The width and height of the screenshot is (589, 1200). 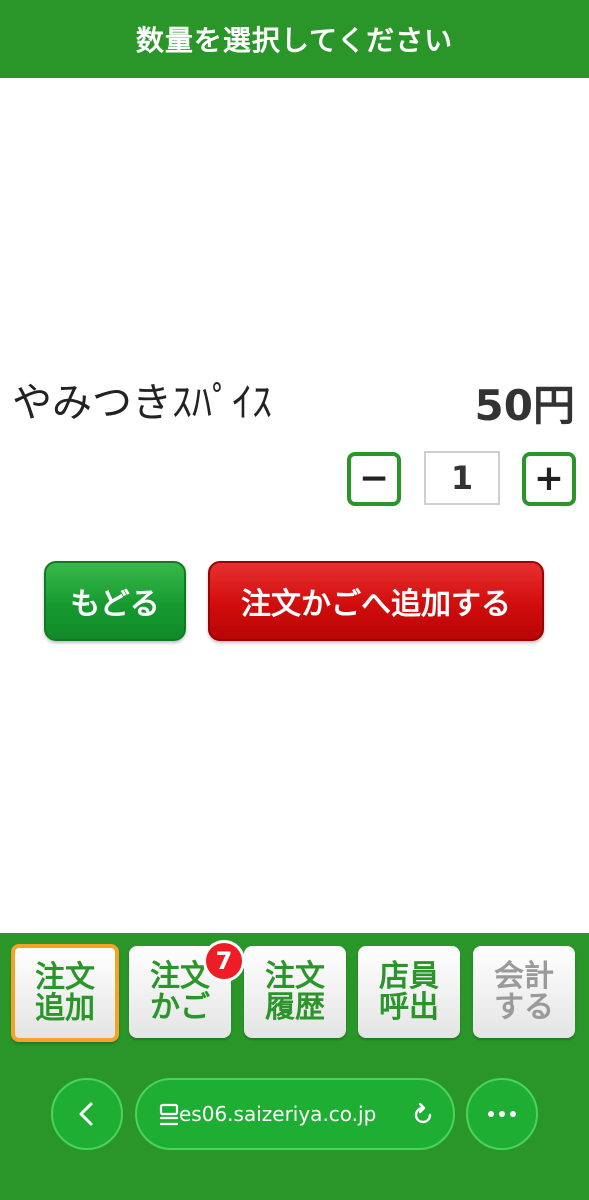 What do you see at coordinates (295, 1007) in the screenshot?
I see `nav-label-line2: 履歴` at bounding box center [295, 1007].